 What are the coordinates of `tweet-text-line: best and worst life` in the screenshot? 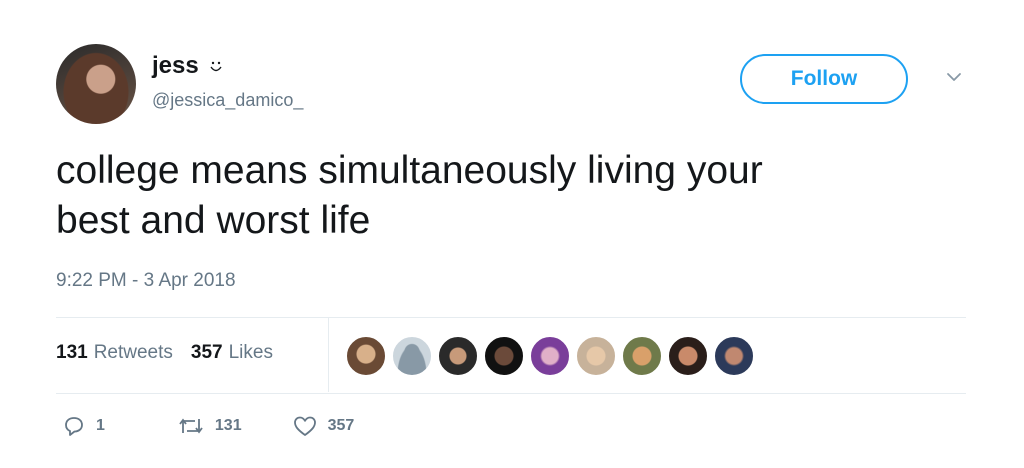 It's located at (213, 220).